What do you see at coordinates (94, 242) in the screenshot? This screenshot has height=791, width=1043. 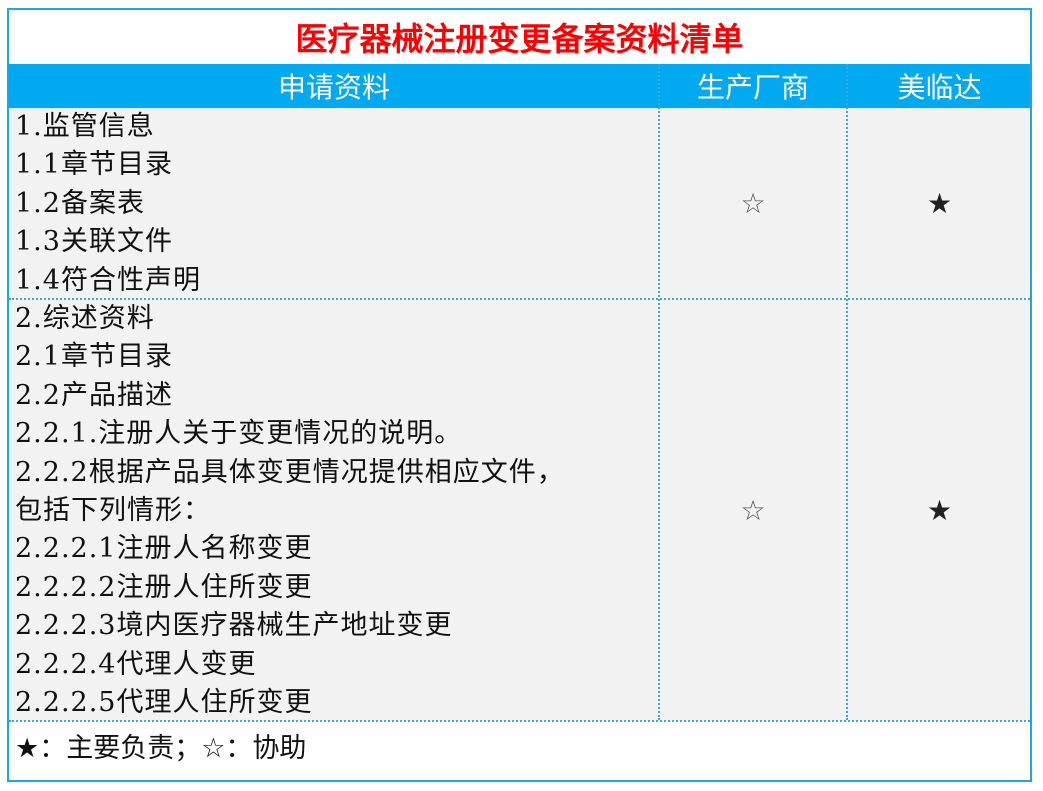 I see `list-item: 1.3关联文件` at bounding box center [94, 242].